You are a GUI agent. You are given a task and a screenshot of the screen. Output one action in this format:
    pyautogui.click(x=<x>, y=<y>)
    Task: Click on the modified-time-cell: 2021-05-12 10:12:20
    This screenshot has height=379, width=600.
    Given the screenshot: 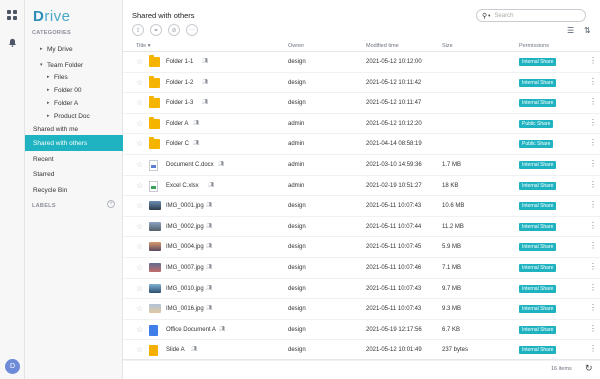 What is the action you would take?
    pyautogui.click(x=394, y=123)
    